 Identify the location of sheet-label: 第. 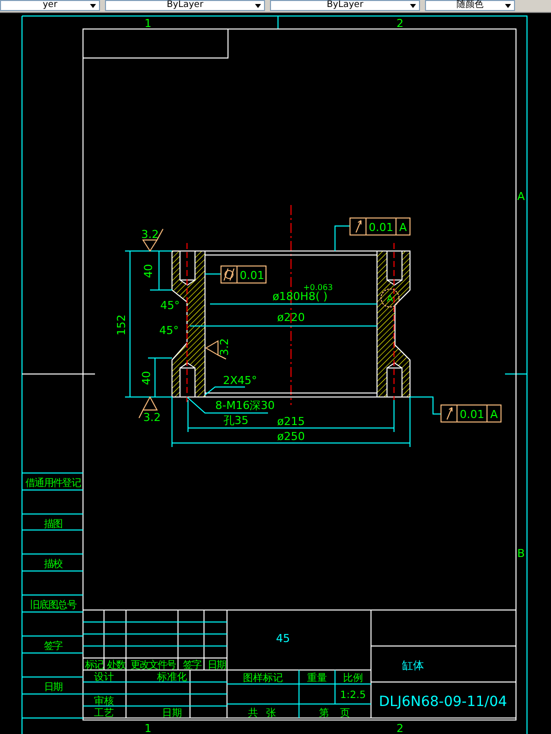
(324, 713).